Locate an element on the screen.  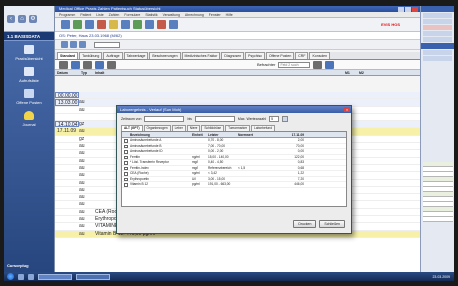
search-input: Feld 2 such is located at coordinates (294, 64).